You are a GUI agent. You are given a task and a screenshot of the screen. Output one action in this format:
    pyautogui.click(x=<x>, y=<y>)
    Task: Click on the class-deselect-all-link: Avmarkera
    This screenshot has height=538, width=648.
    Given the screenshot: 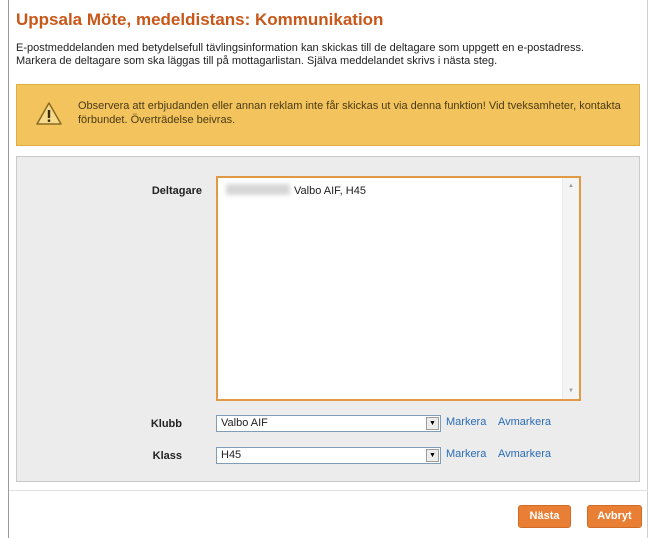 What is the action you would take?
    pyautogui.click(x=524, y=454)
    